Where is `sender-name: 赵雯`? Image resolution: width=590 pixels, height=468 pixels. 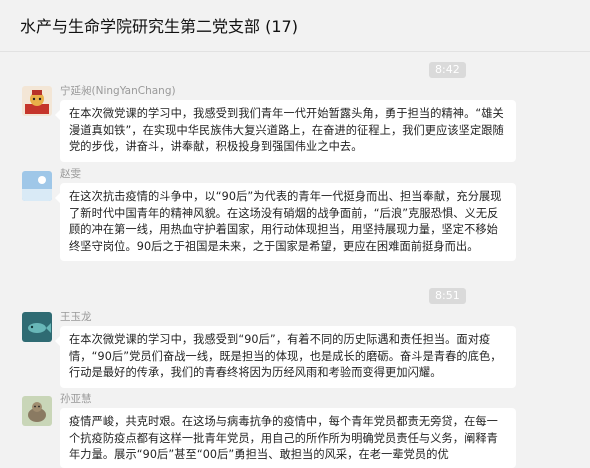
sender-name: 赵雯 is located at coordinates (70, 174).